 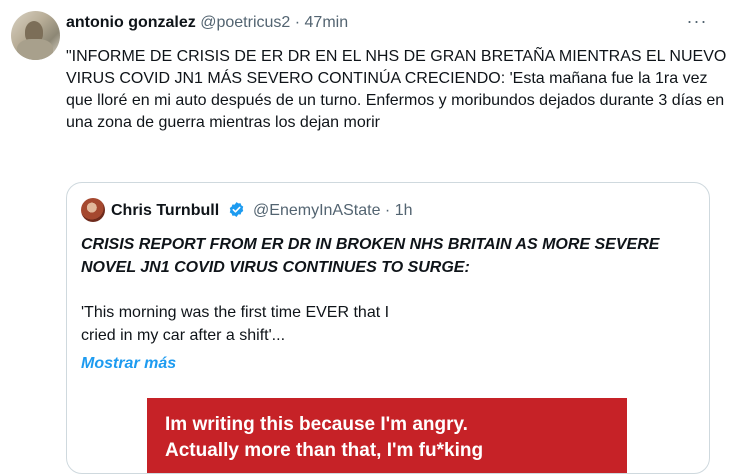 What do you see at coordinates (93, 210) in the screenshot?
I see `quoted-avatar` at bounding box center [93, 210].